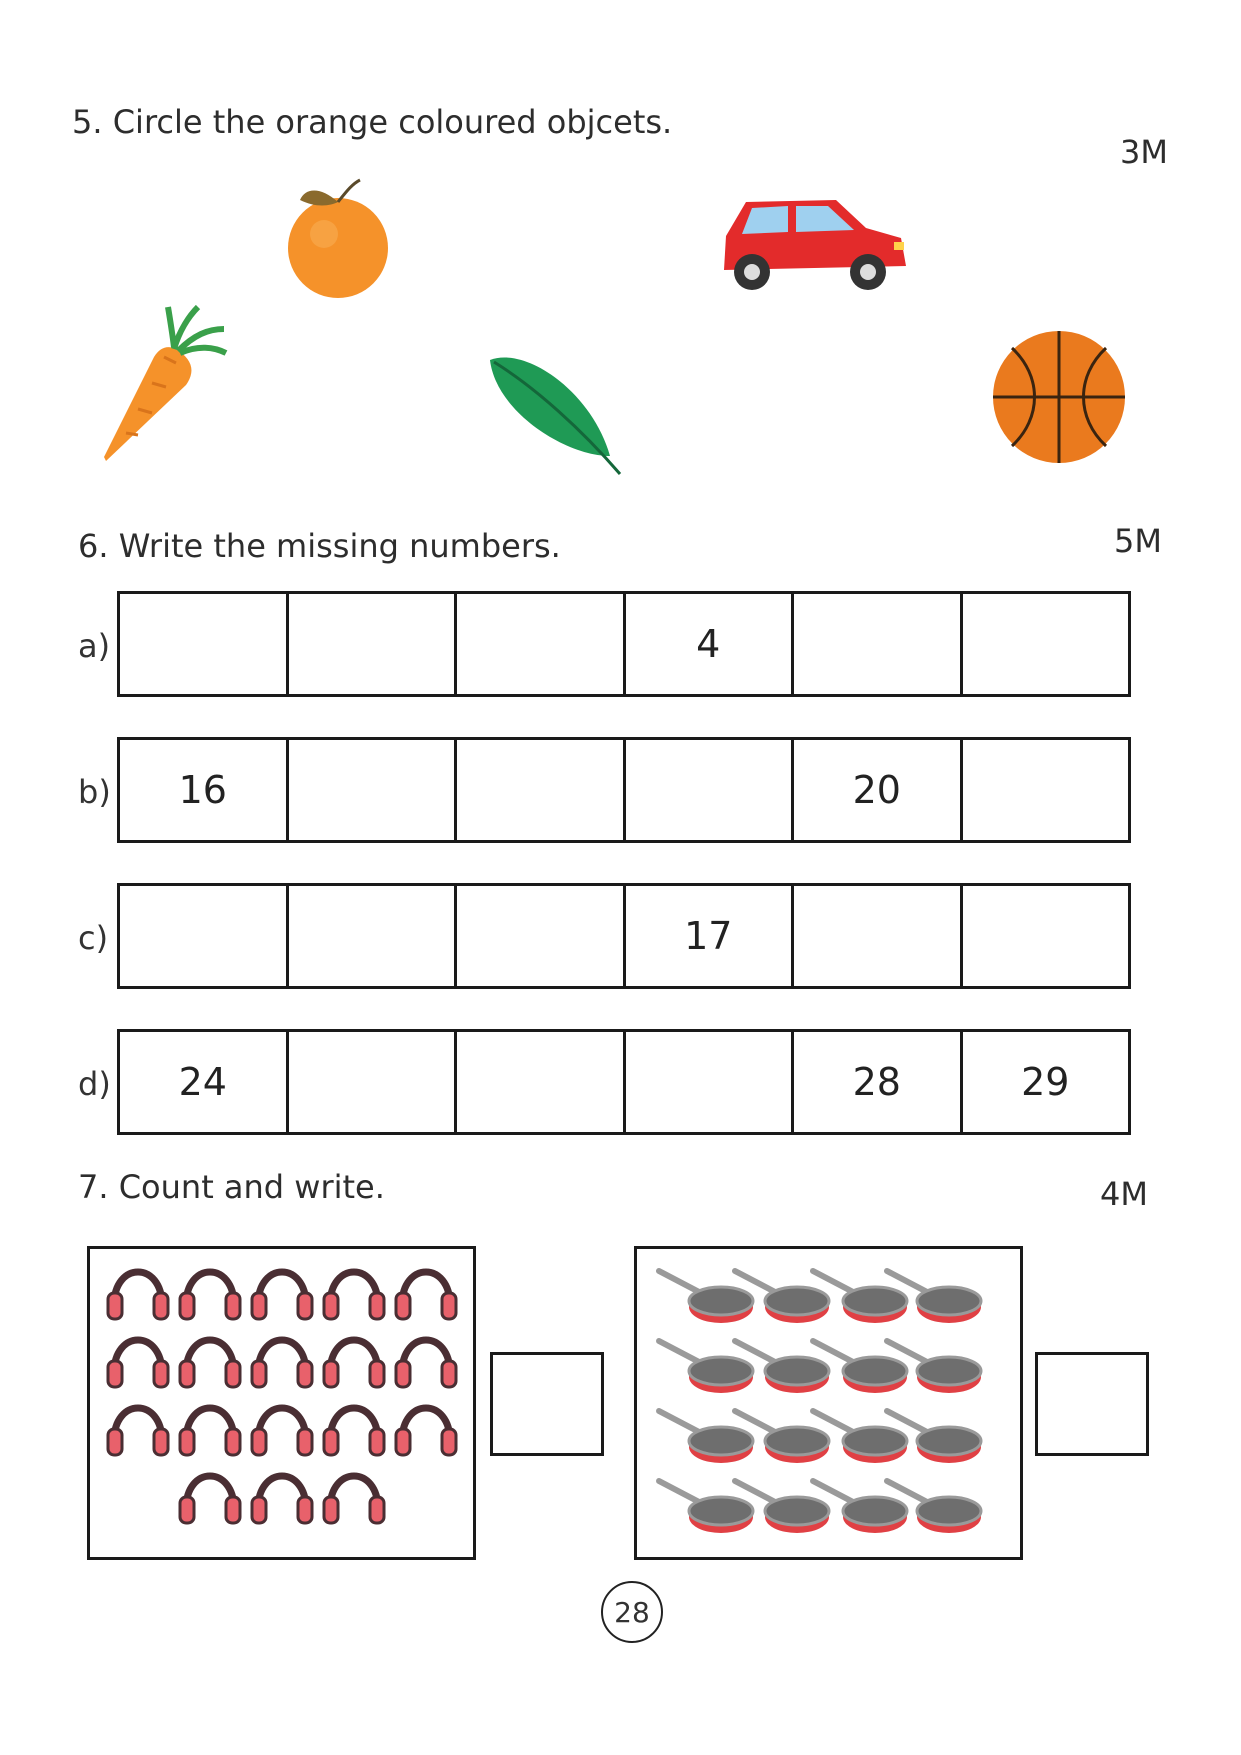  Describe the element at coordinates (282, 1396) in the screenshot. I see `headphones-group-image` at that location.